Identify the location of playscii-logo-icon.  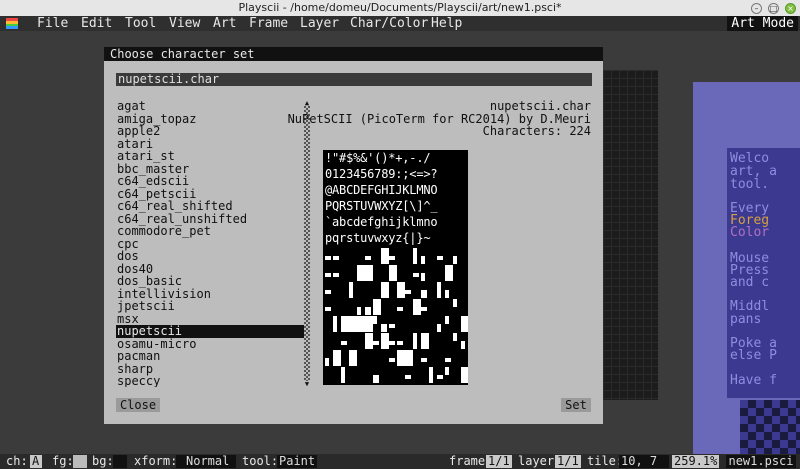
(12, 23).